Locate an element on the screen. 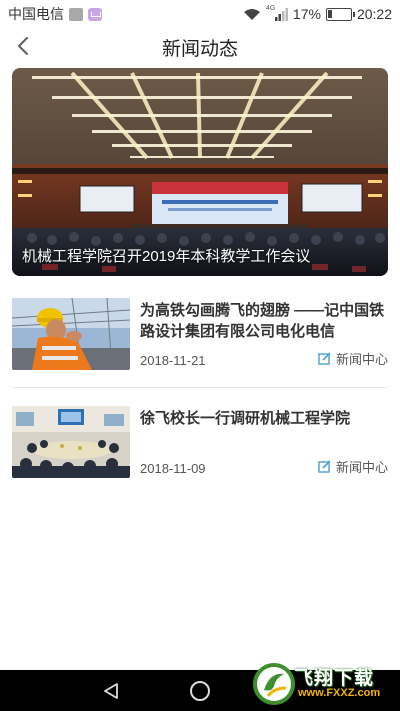 This screenshot has width=400, height=711. nav-bar: 新闻动态 is located at coordinates (200, 46).